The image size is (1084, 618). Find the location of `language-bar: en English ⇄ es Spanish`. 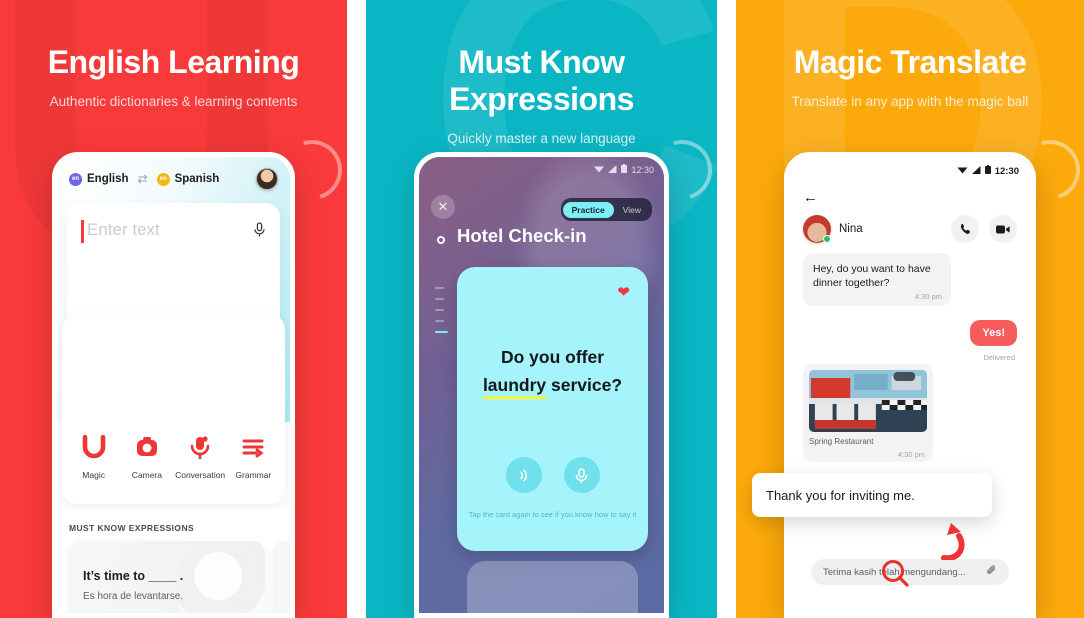

language-bar: en English ⇄ es Spanish is located at coordinates (173, 179).